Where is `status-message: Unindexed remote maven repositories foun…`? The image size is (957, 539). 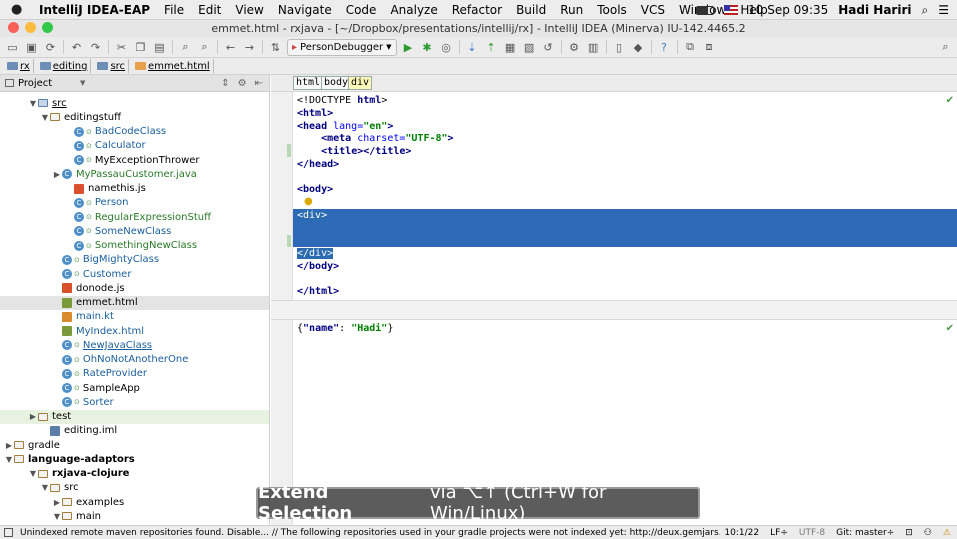
status-message: Unindexed remote maven repositories foun… is located at coordinates (370, 533).